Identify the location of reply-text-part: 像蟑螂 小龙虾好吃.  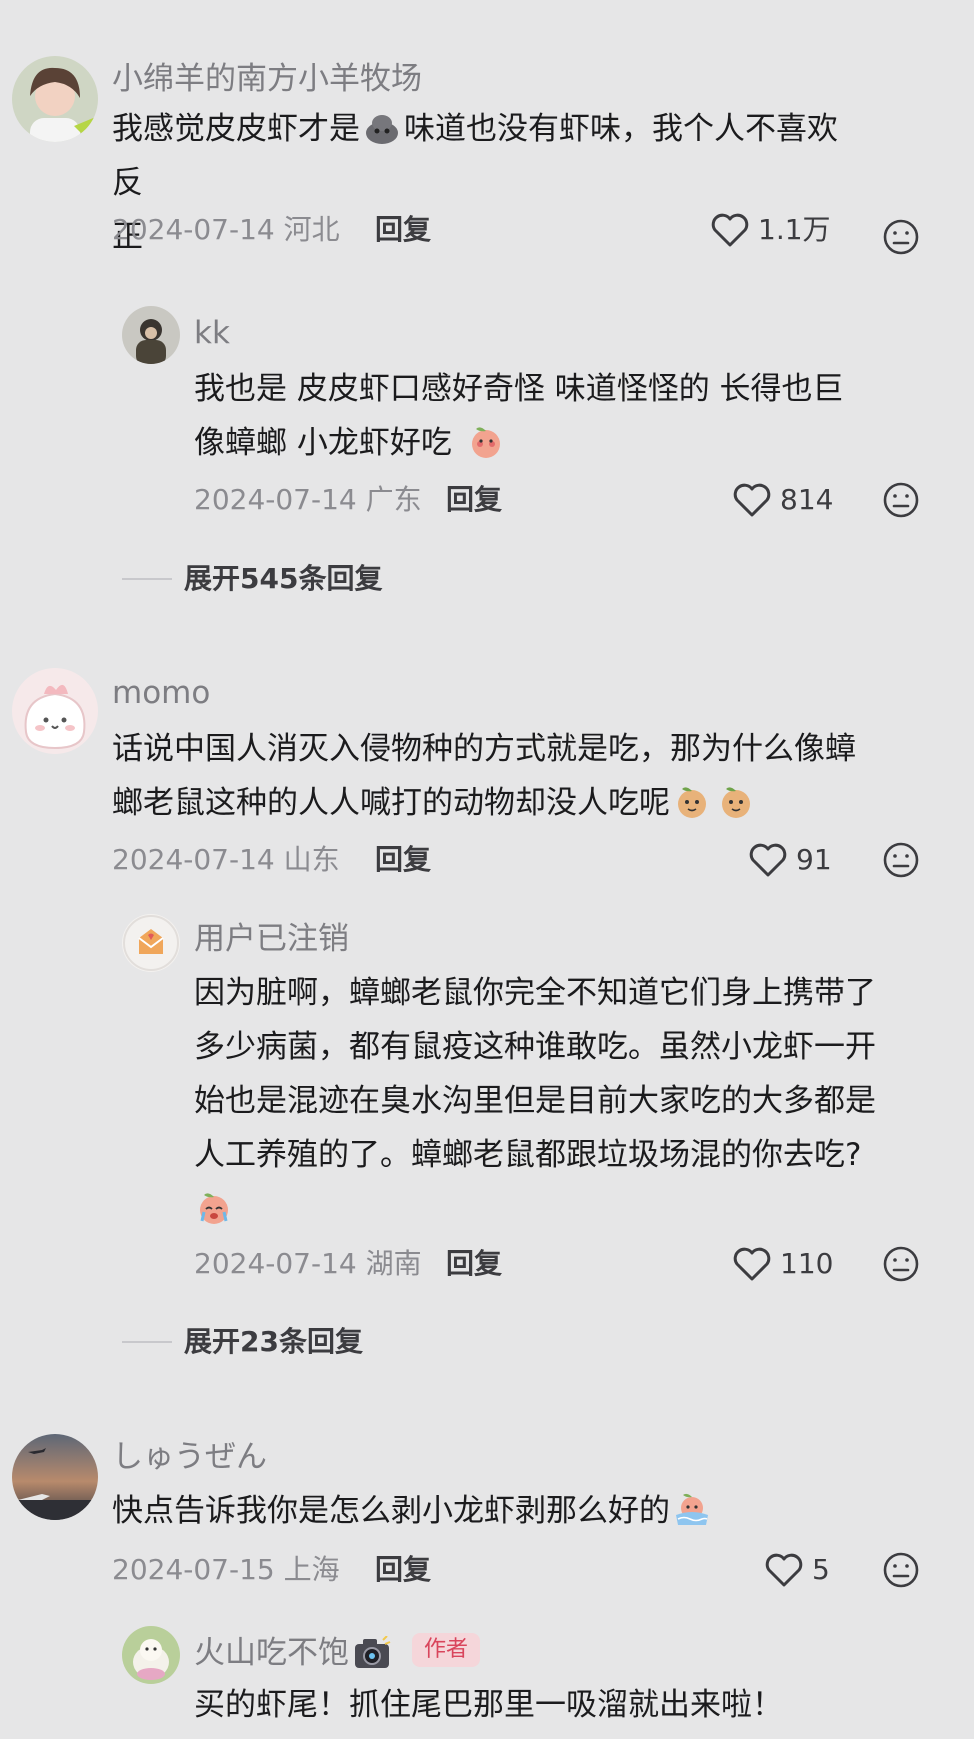
(323, 443).